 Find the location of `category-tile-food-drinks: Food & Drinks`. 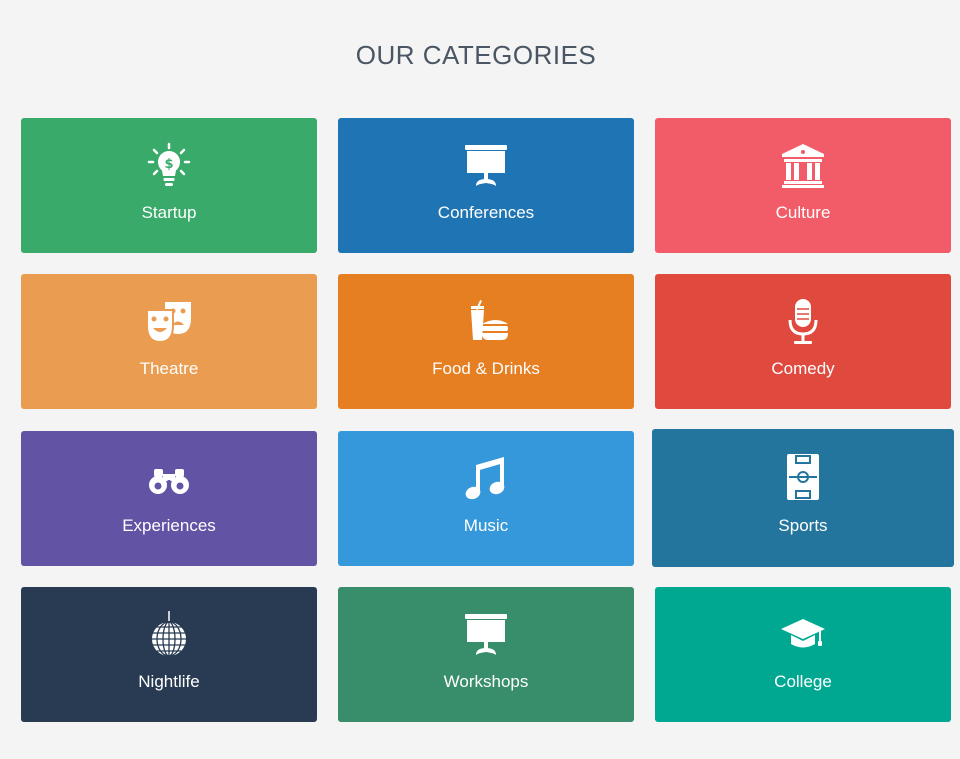

category-tile-food-drinks: Food & Drinks is located at coordinates (486, 341).